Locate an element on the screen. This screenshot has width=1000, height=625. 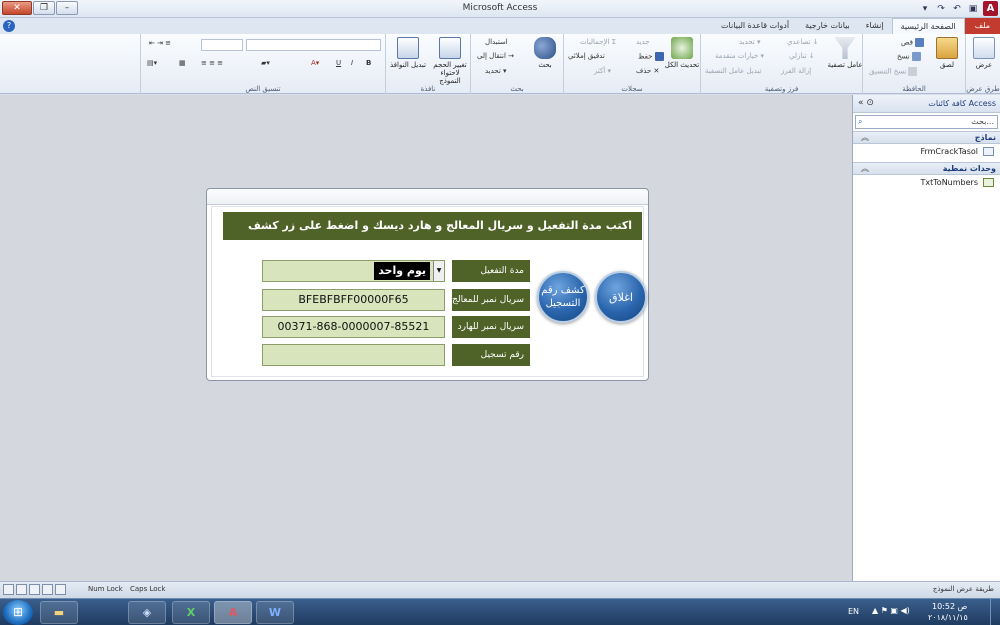
nav-item-module: TxtToNumbers is located at coordinates (926, 183).